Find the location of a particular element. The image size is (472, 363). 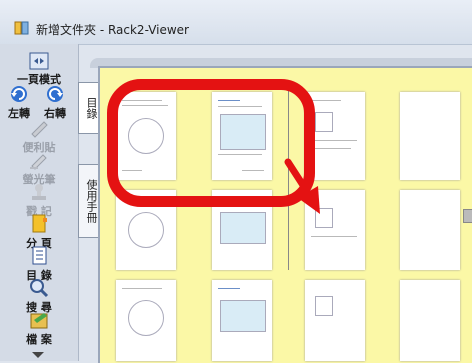

single-page-button: 一頁模式 is located at coordinates (39, 69).